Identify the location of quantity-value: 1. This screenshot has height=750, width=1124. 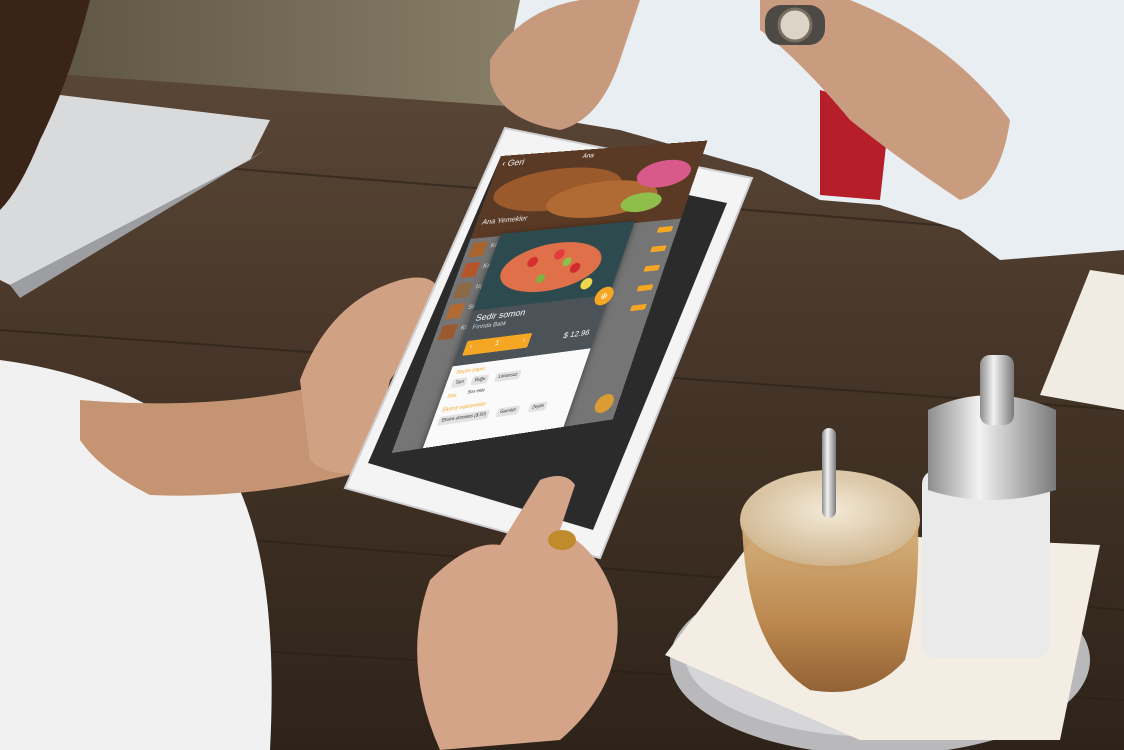
(497, 343).